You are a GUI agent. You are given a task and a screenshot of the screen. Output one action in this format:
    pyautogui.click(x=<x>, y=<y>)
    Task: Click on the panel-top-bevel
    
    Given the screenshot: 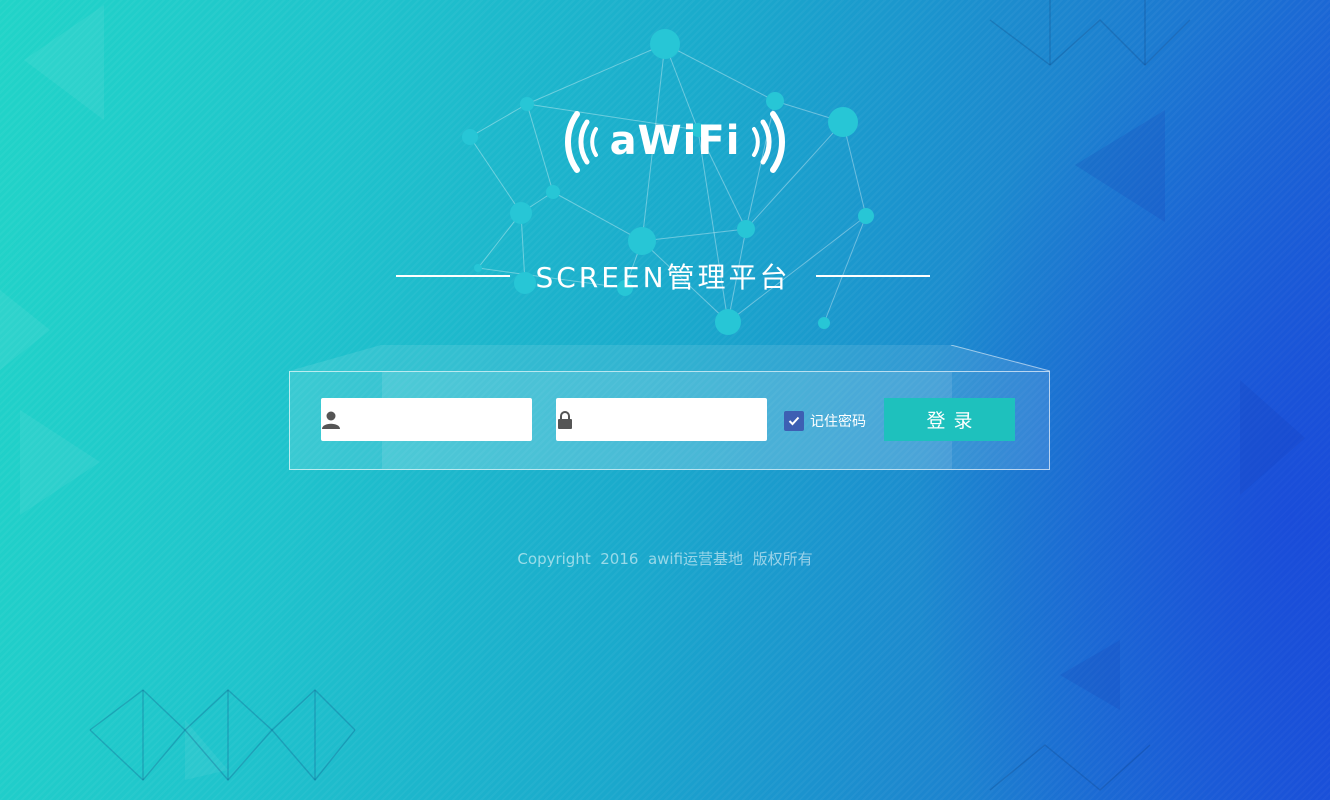 What is the action you would take?
    pyautogui.click(x=669, y=358)
    